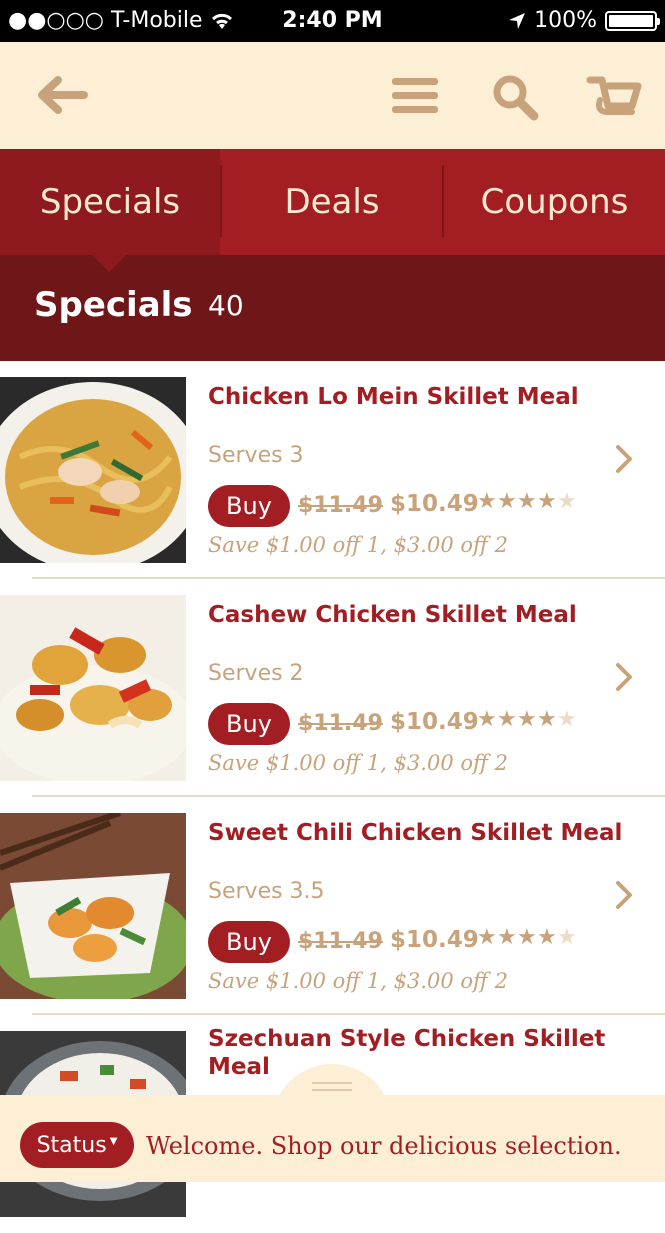 This screenshot has height=1233, width=665. Describe the element at coordinates (332, 95) in the screenshot. I see `top-nav` at that location.